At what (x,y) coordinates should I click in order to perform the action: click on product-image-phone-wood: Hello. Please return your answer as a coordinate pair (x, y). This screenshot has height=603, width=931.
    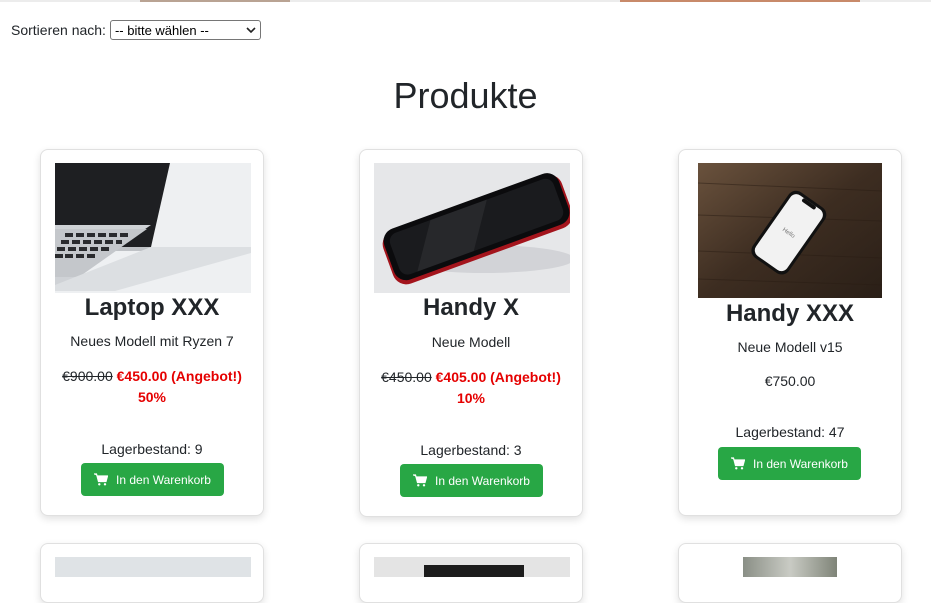
    Looking at the image, I should click on (790, 230).